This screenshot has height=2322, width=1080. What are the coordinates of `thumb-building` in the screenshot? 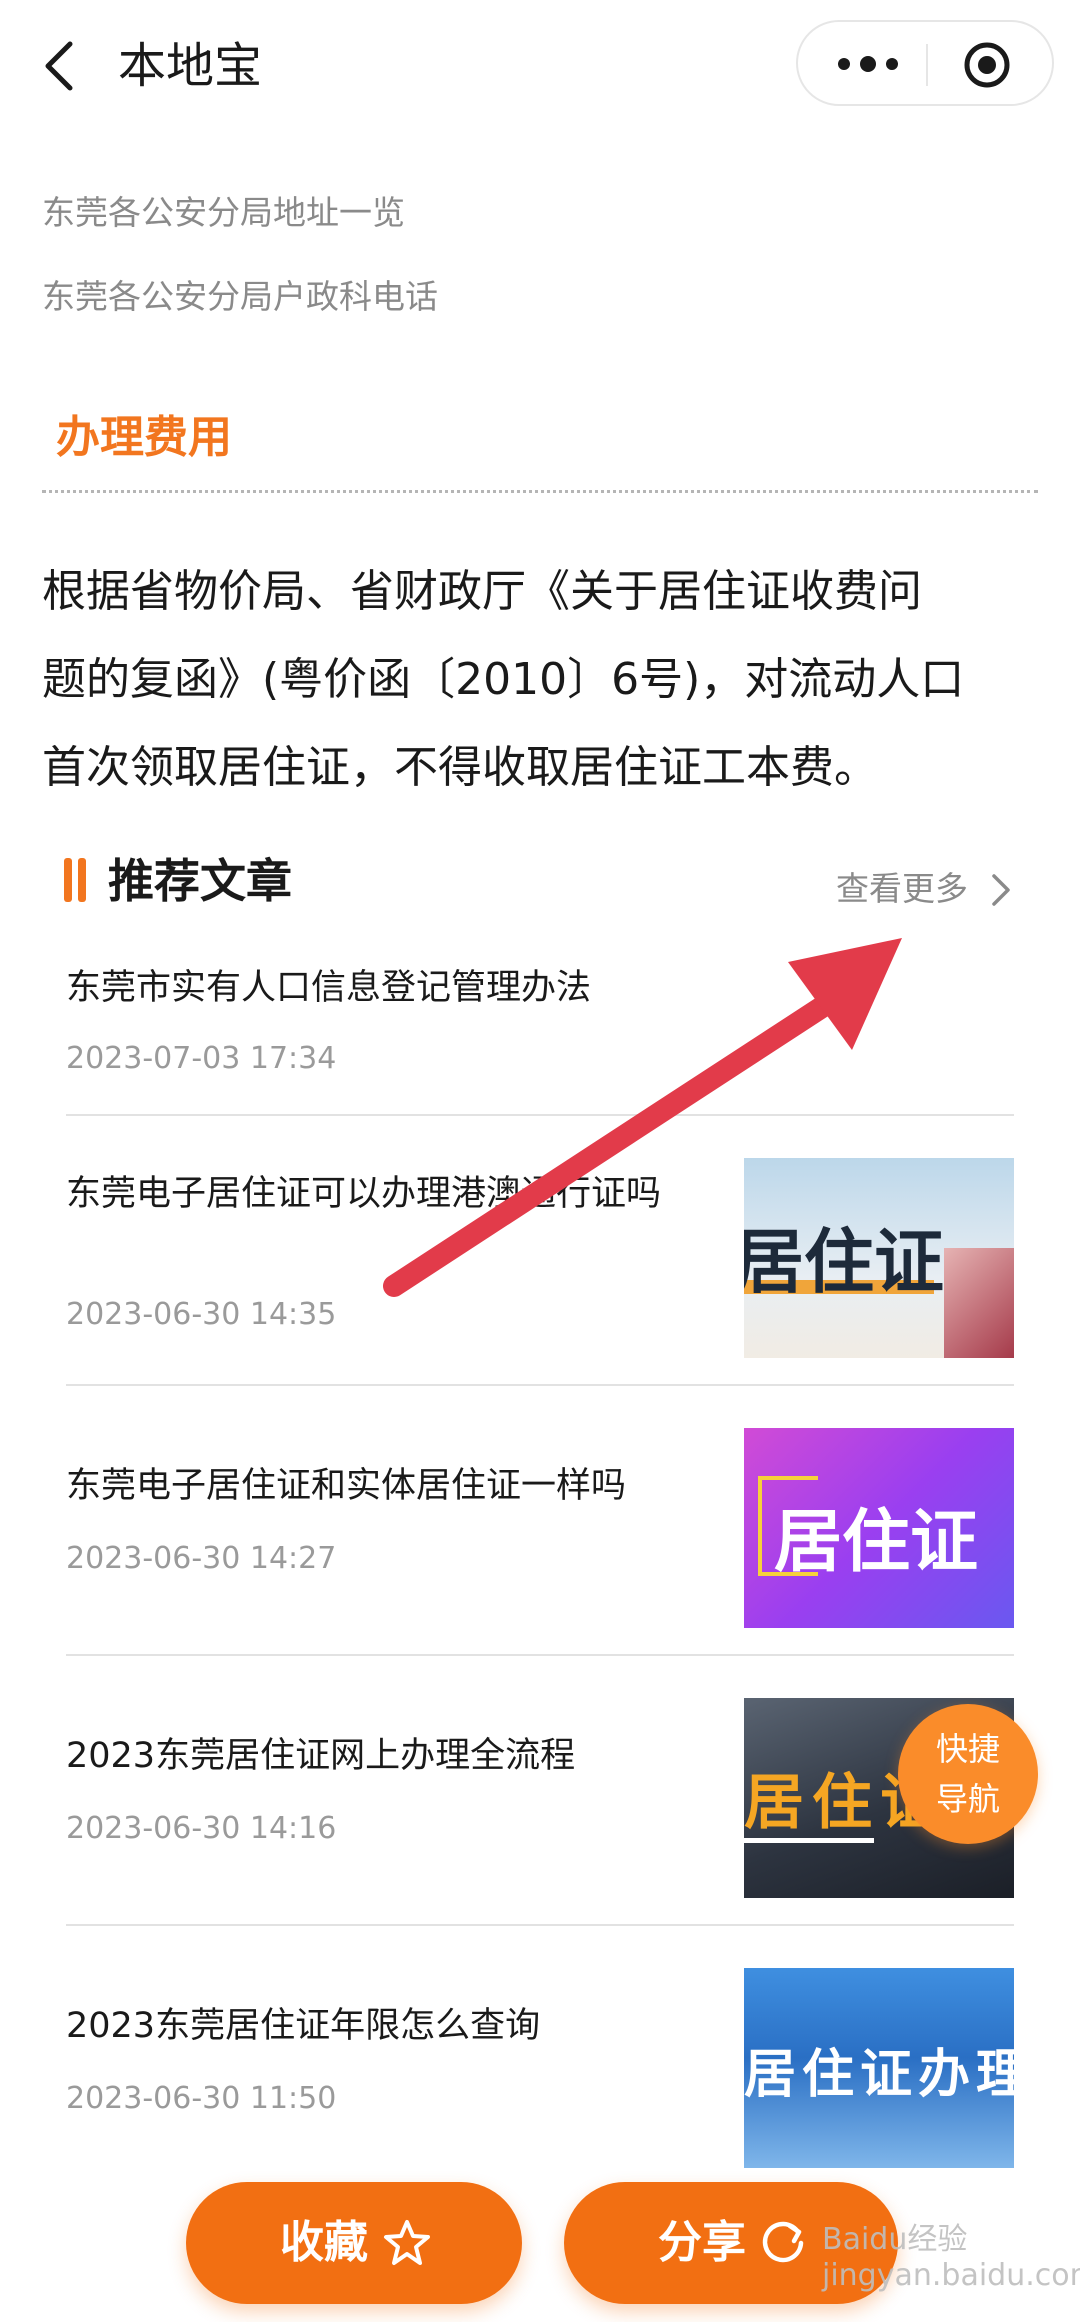 It's located at (979, 1303).